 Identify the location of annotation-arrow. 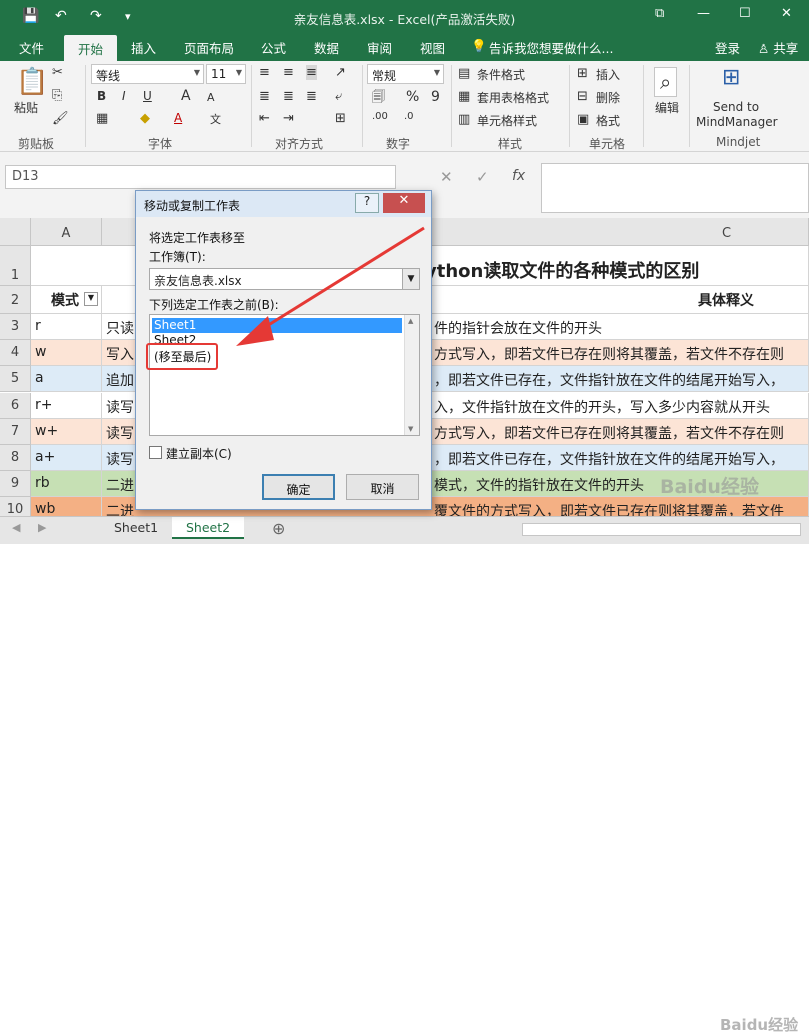
(330, 286).